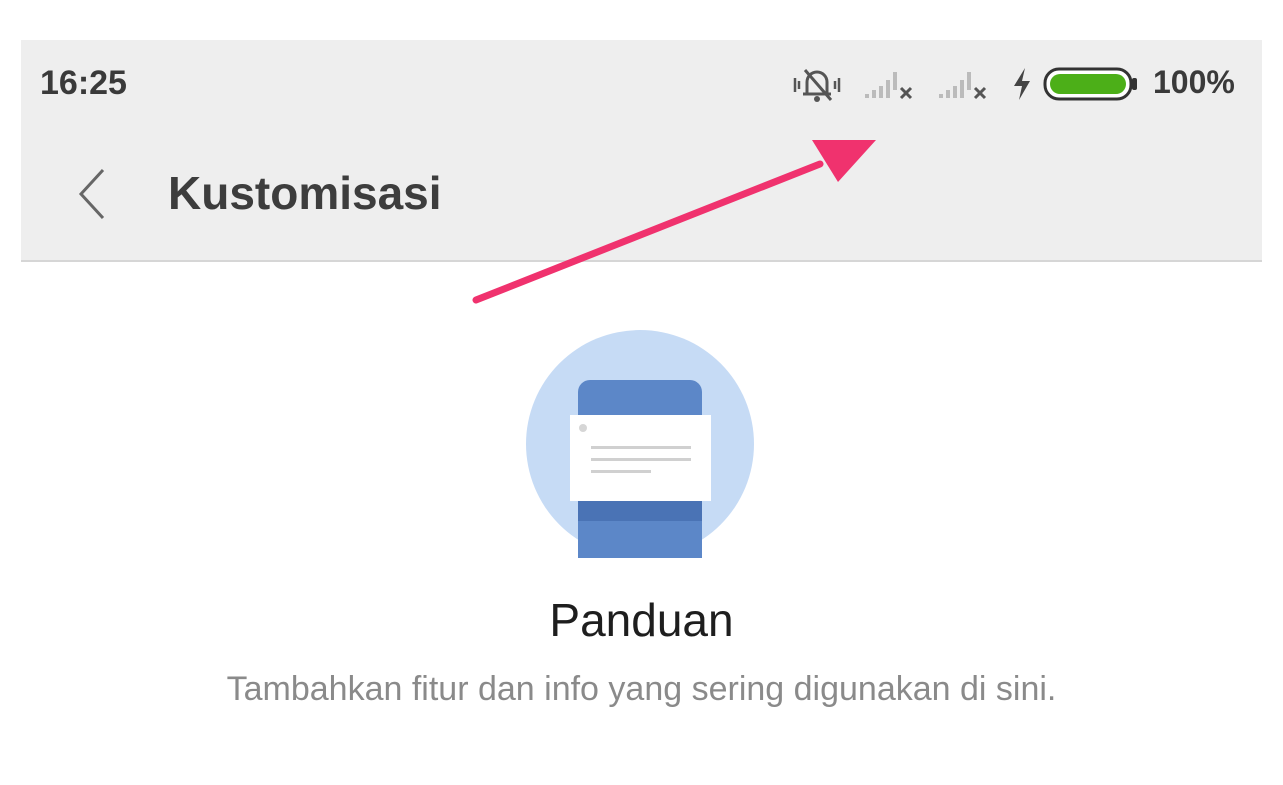  I want to click on guide-heading: Panduan, so click(641, 620).